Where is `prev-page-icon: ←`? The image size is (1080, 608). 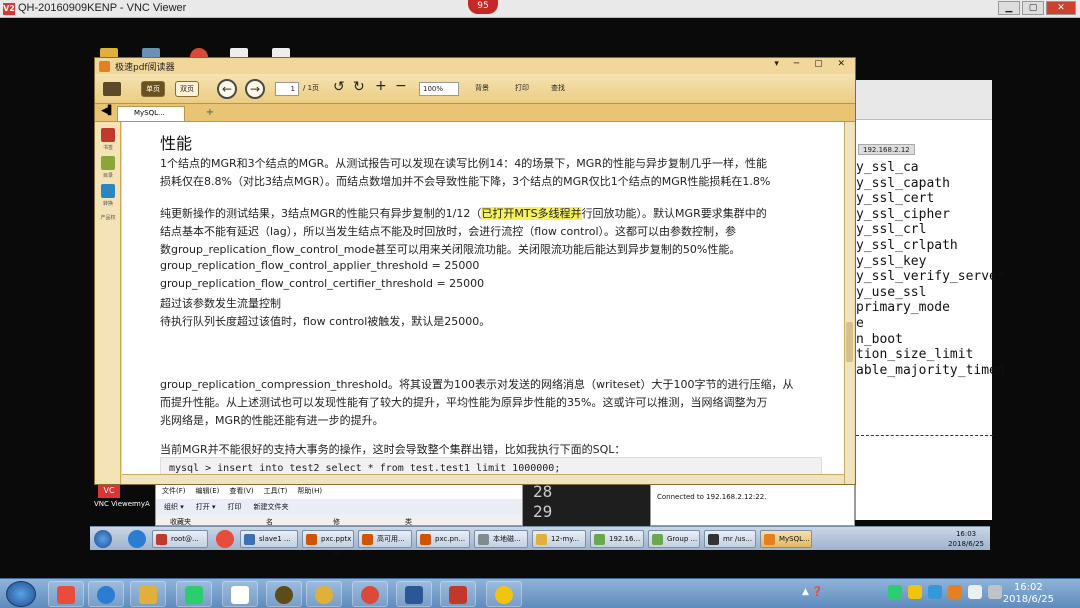 prev-page-icon: ← is located at coordinates (227, 89).